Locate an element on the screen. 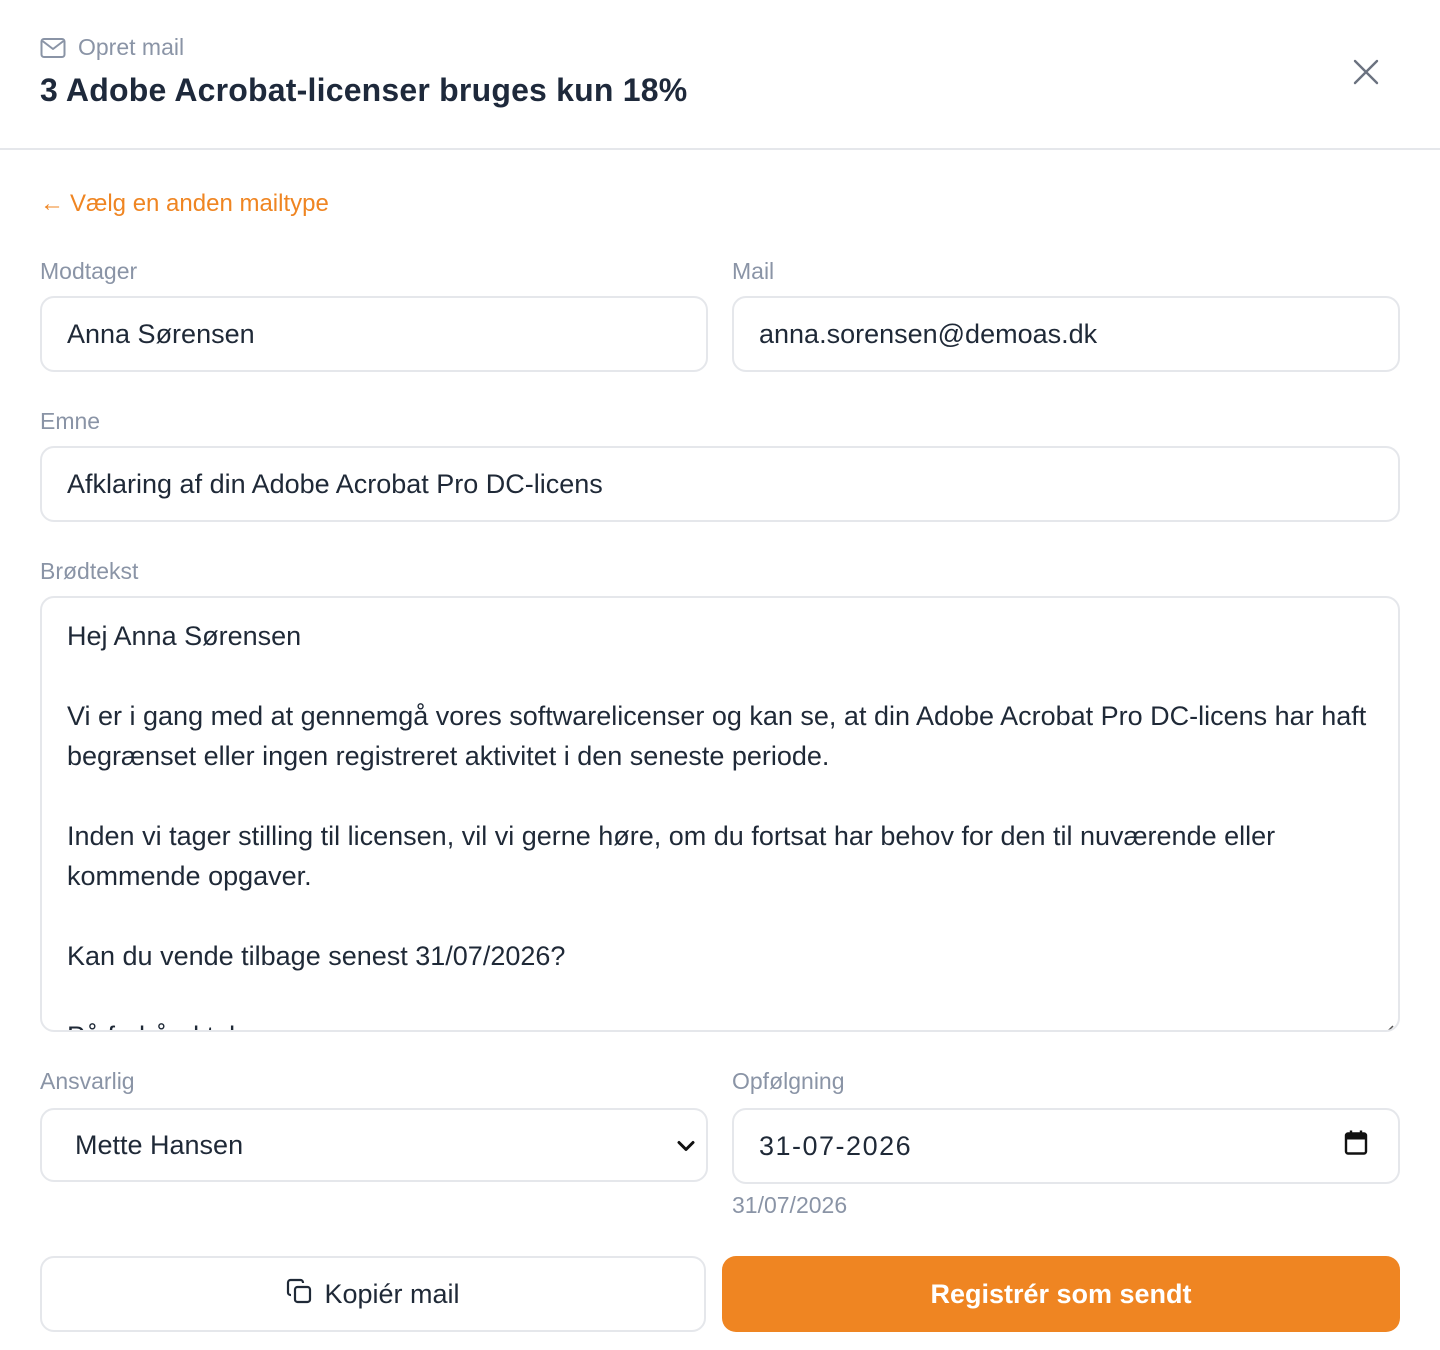 This screenshot has height=1350, width=1440. followup-value: 31-07-2026 is located at coordinates (836, 1145).